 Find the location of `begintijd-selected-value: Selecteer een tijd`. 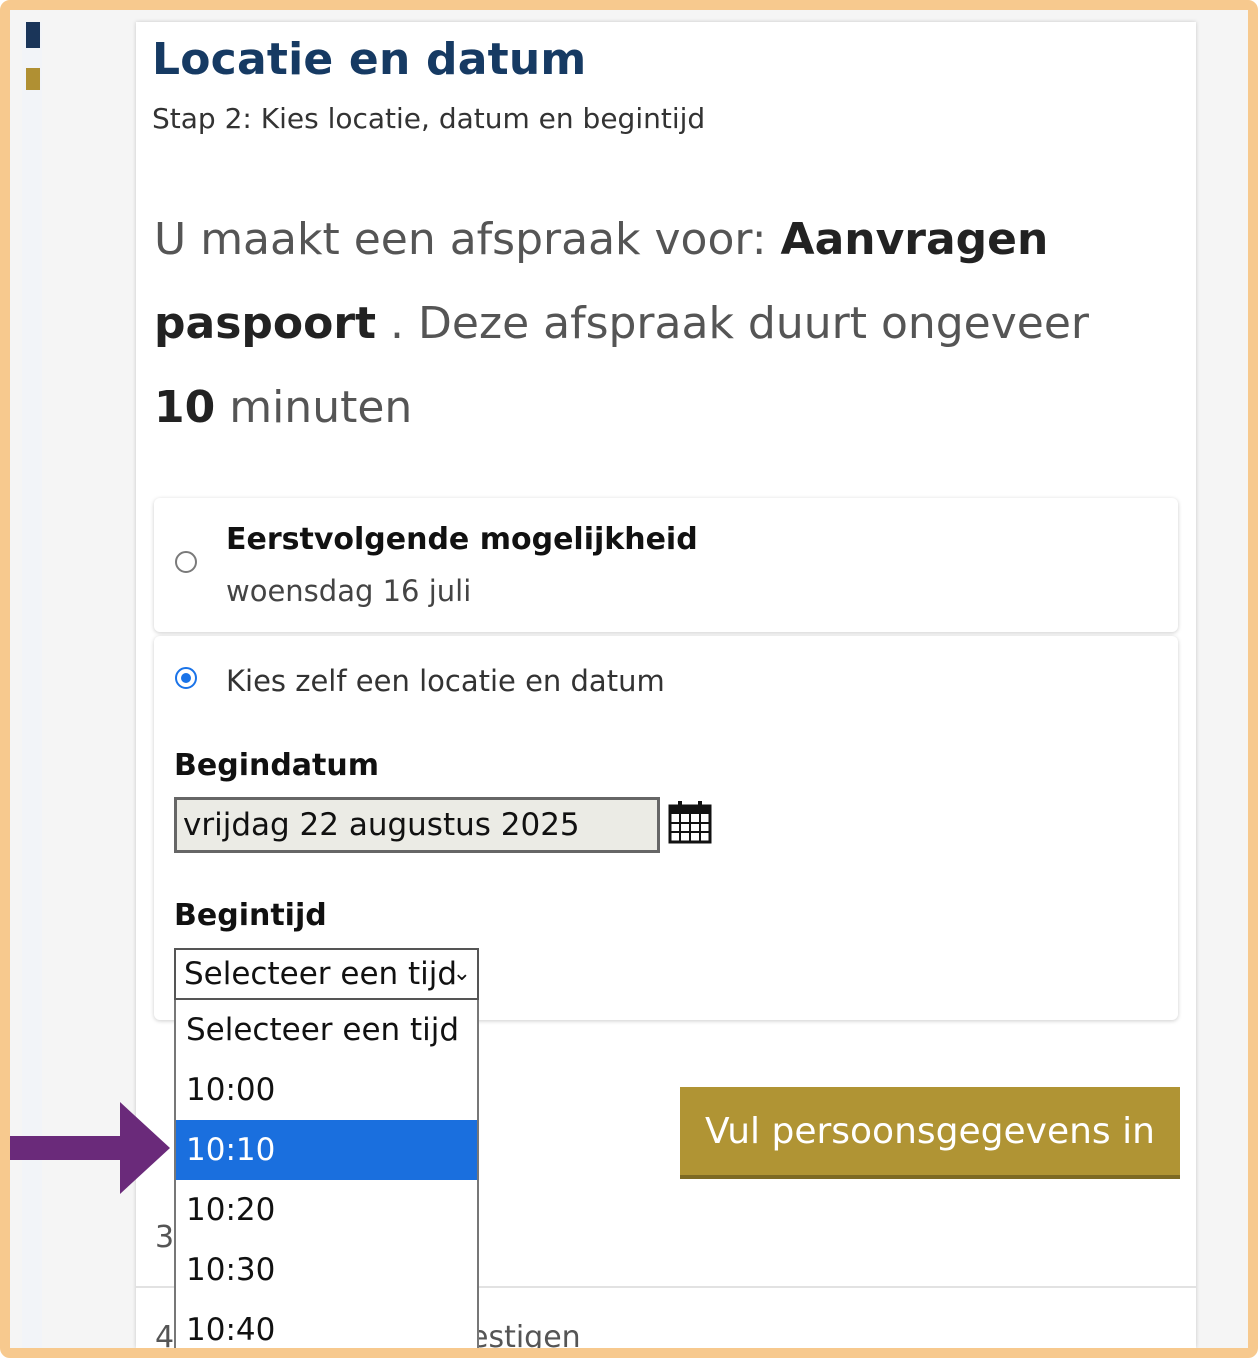

begintijd-selected-value: Selecteer een tijd is located at coordinates (321, 974).